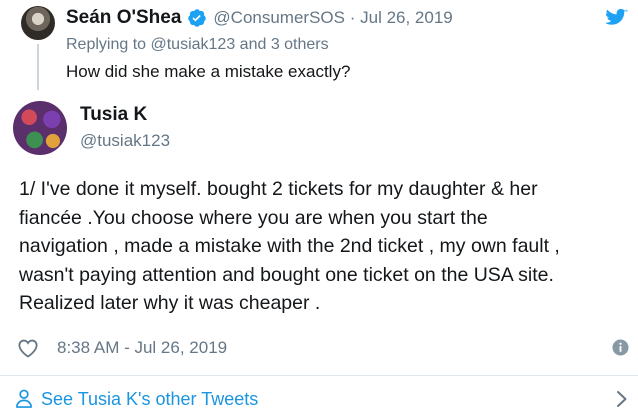 The width and height of the screenshot is (638, 419). What do you see at coordinates (40, 128) in the screenshot?
I see `author-avatar` at bounding box center [40, 128].